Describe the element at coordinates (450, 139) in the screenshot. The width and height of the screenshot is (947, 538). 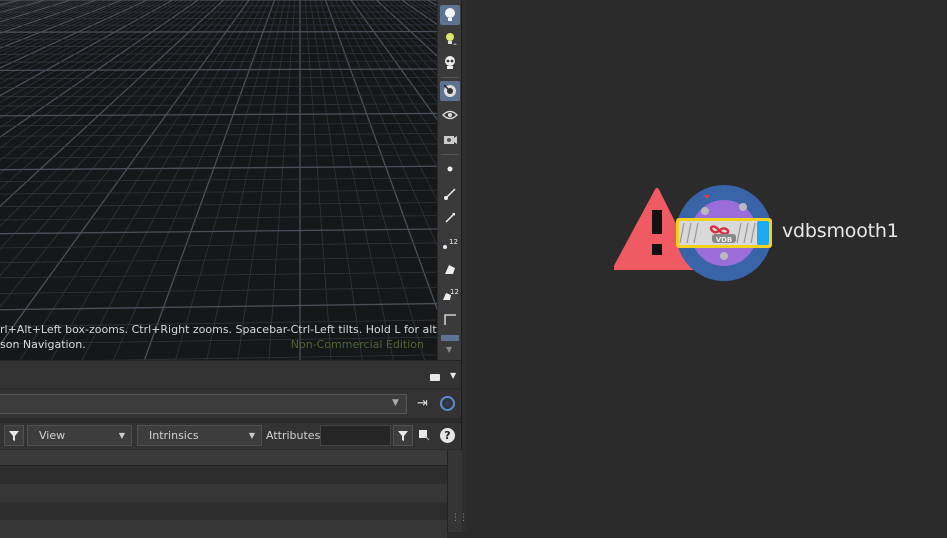
I see `ghost-camera-icon` at that location.